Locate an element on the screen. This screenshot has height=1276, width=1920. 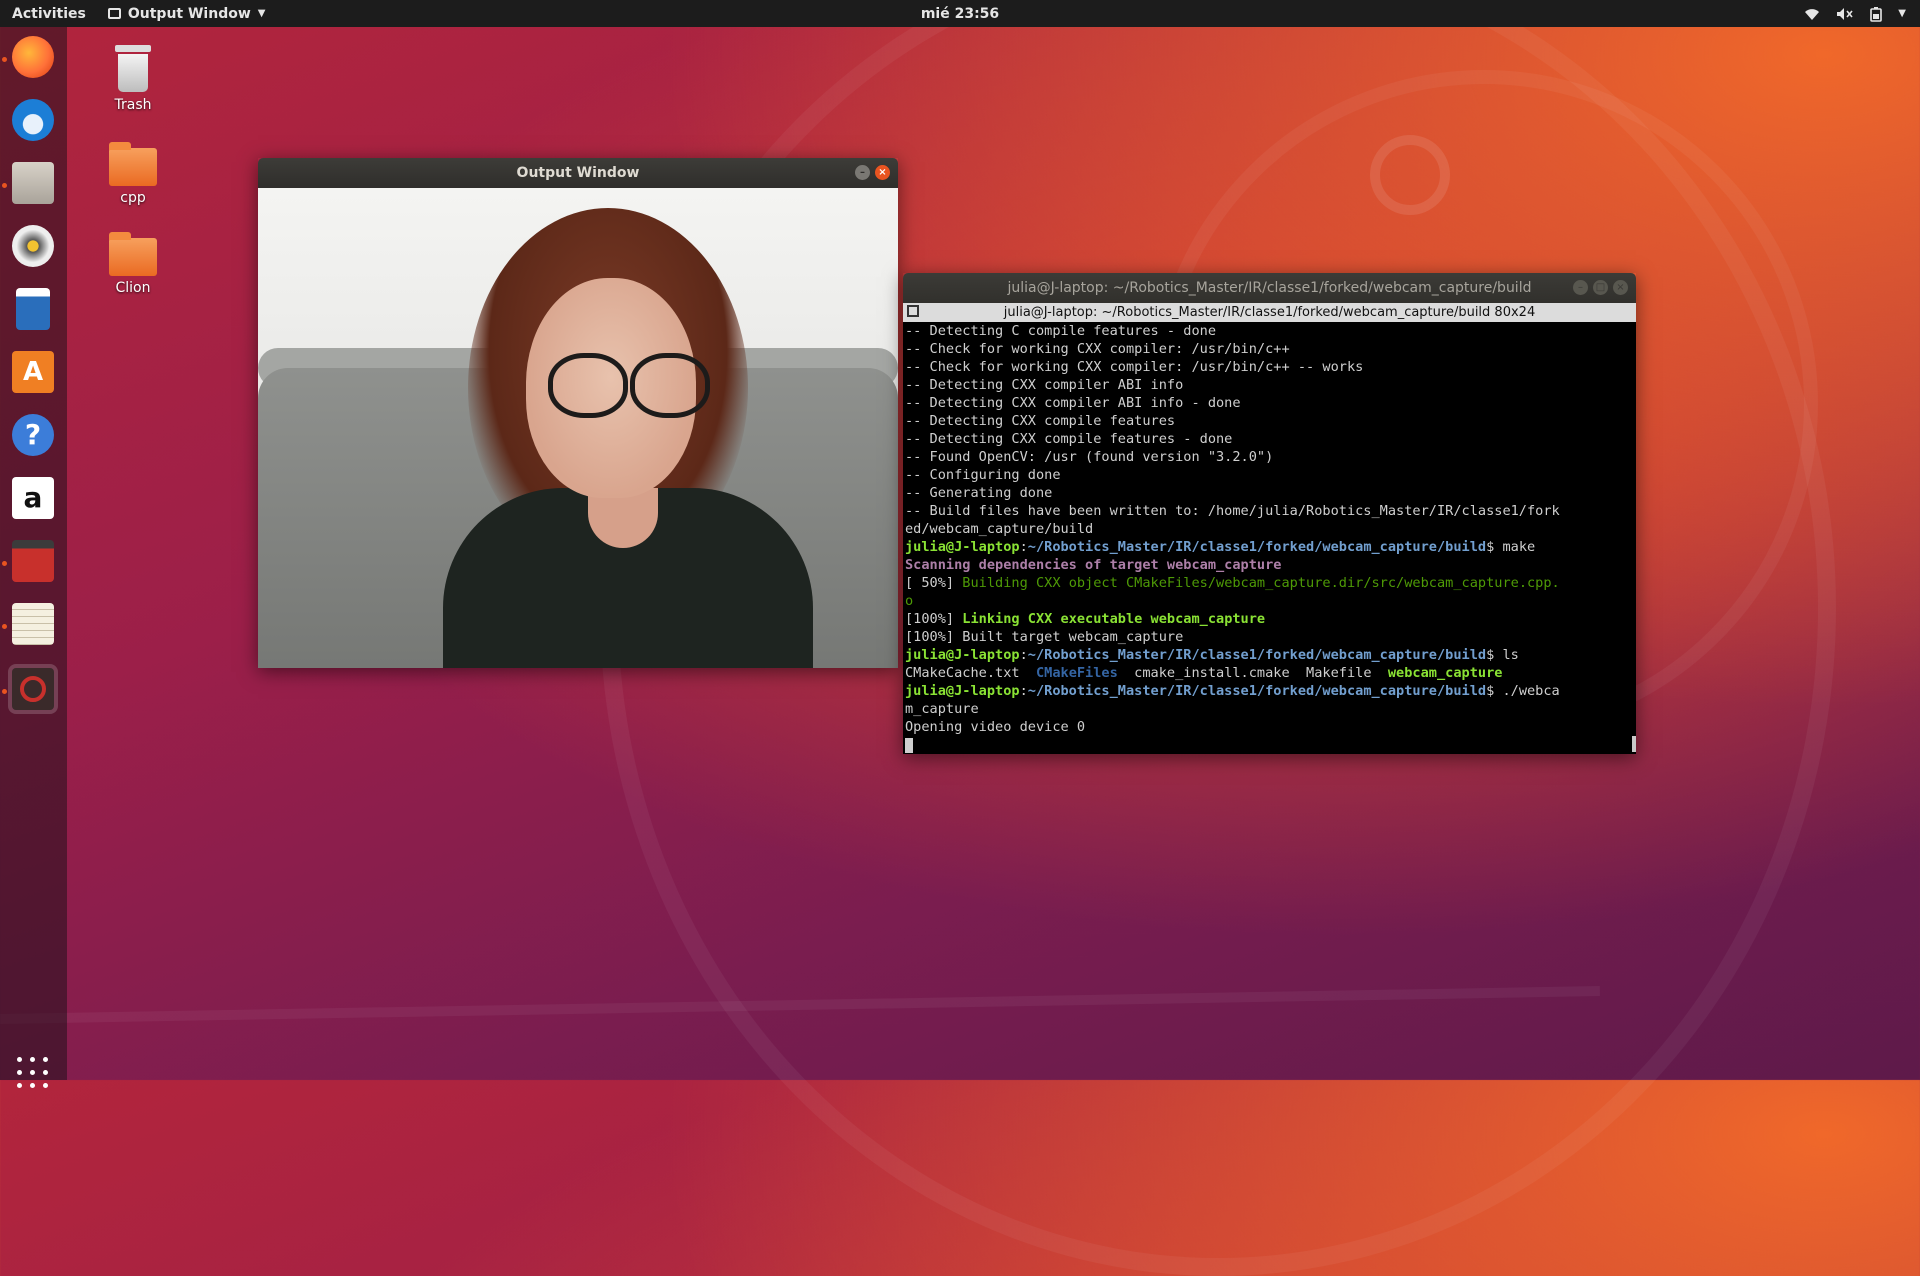
volume-muted-icon is located at coordinates (1845, 13).